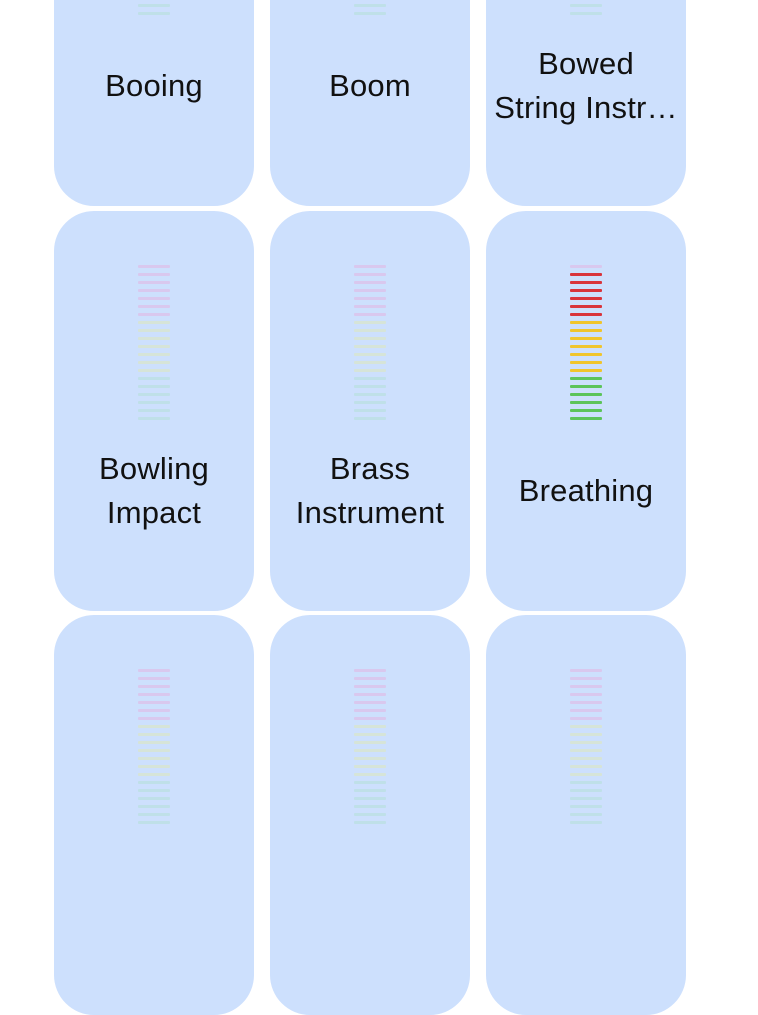 This screenshot has height=1015, width=758. What do you see at coordinates (370, 490) in the screenshot?
I see `sound-label: Brass Instrument` at bounding box center [370, 490].